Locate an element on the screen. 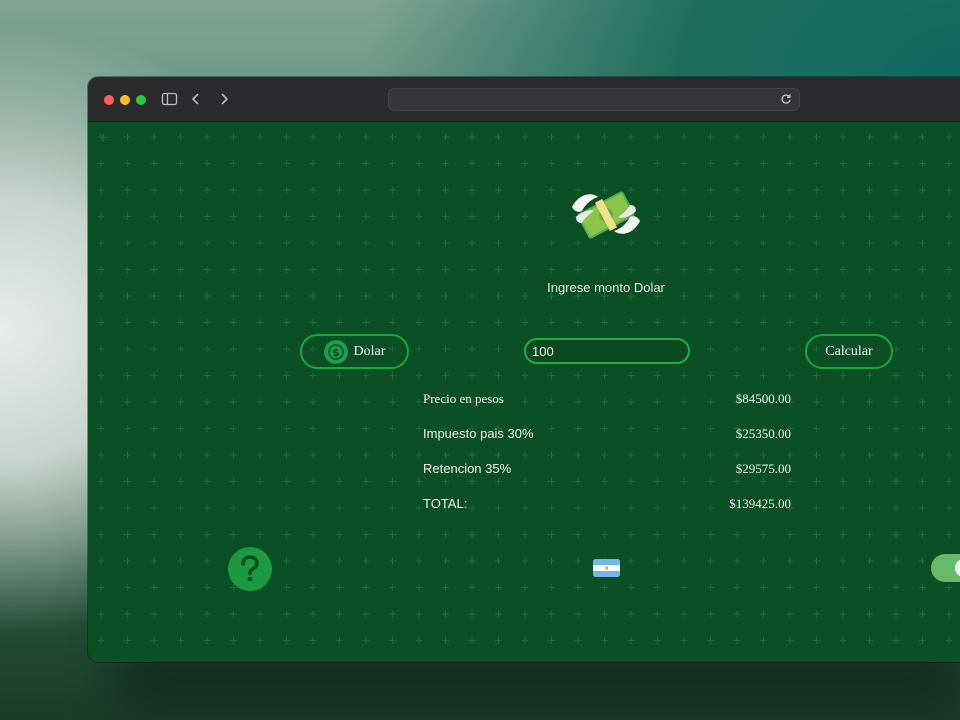 This screenshot has width=960, height=720. currency-label: Dolar is located at coordinates (369, 351).